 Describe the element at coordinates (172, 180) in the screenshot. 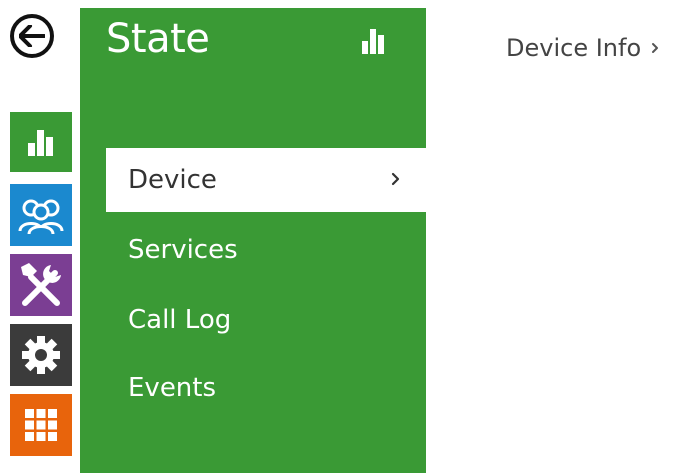

I see `menu-item-label: Device` at that location.